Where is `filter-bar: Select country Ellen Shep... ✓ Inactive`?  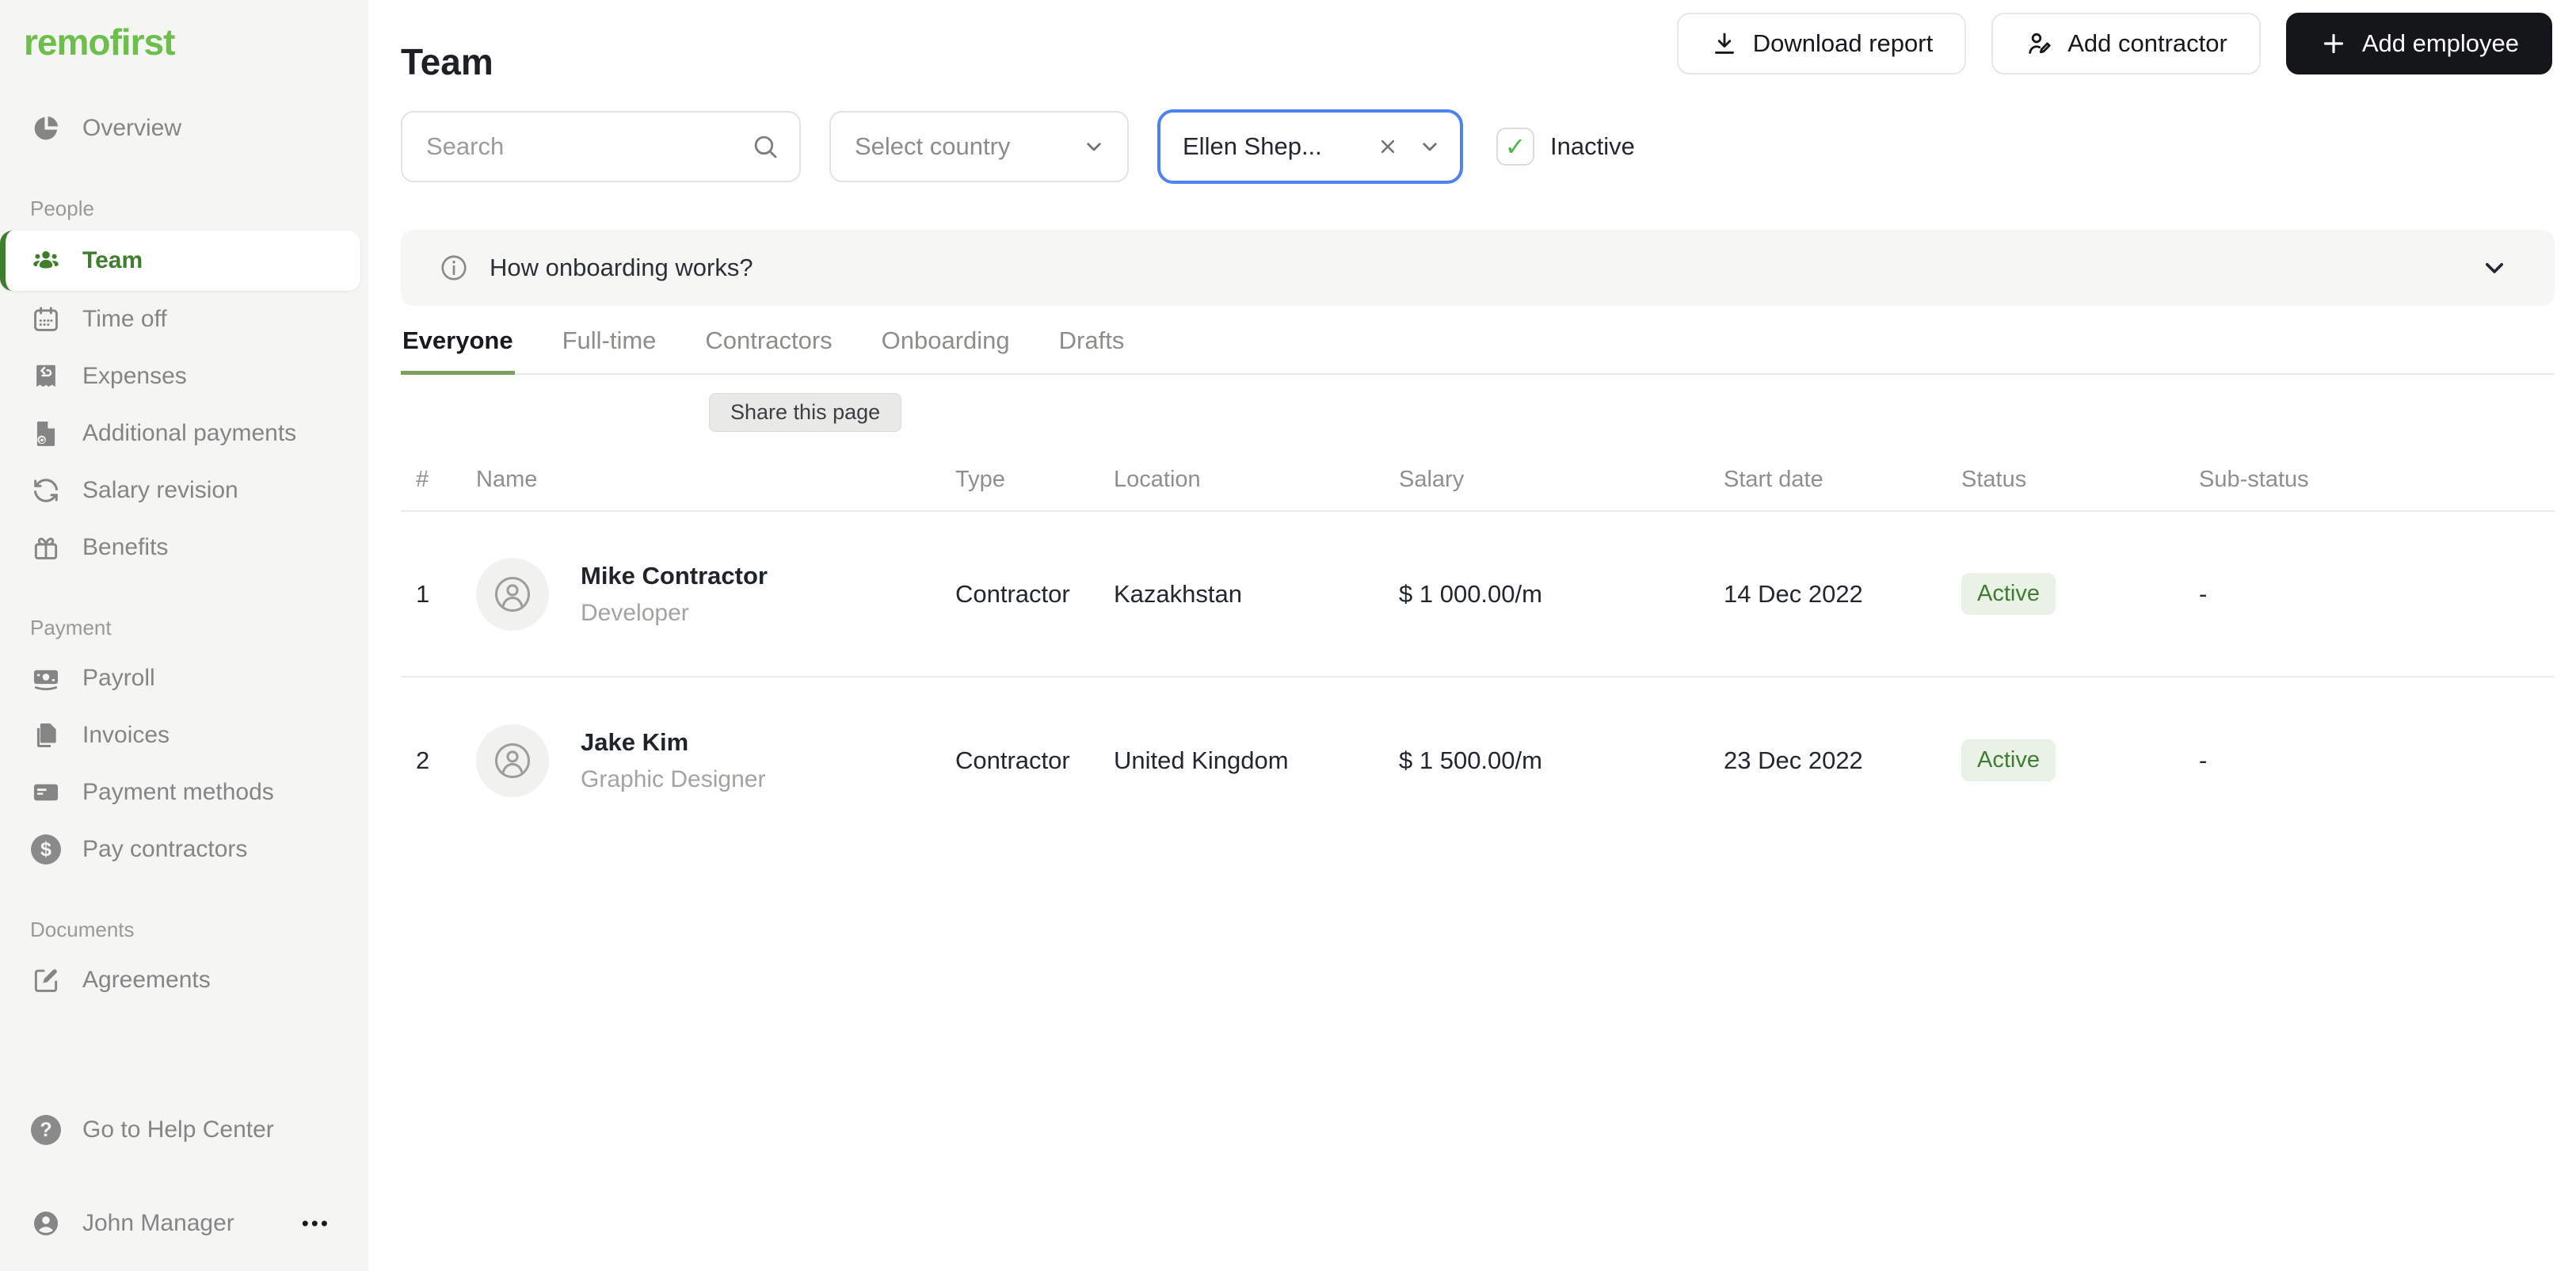 filter-bar: Select country Ellen Shep... ✓ Inactive is located at coordinates (1018, 146).